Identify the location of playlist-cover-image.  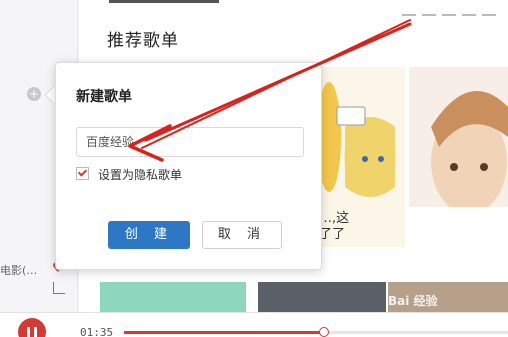
(458, 157).